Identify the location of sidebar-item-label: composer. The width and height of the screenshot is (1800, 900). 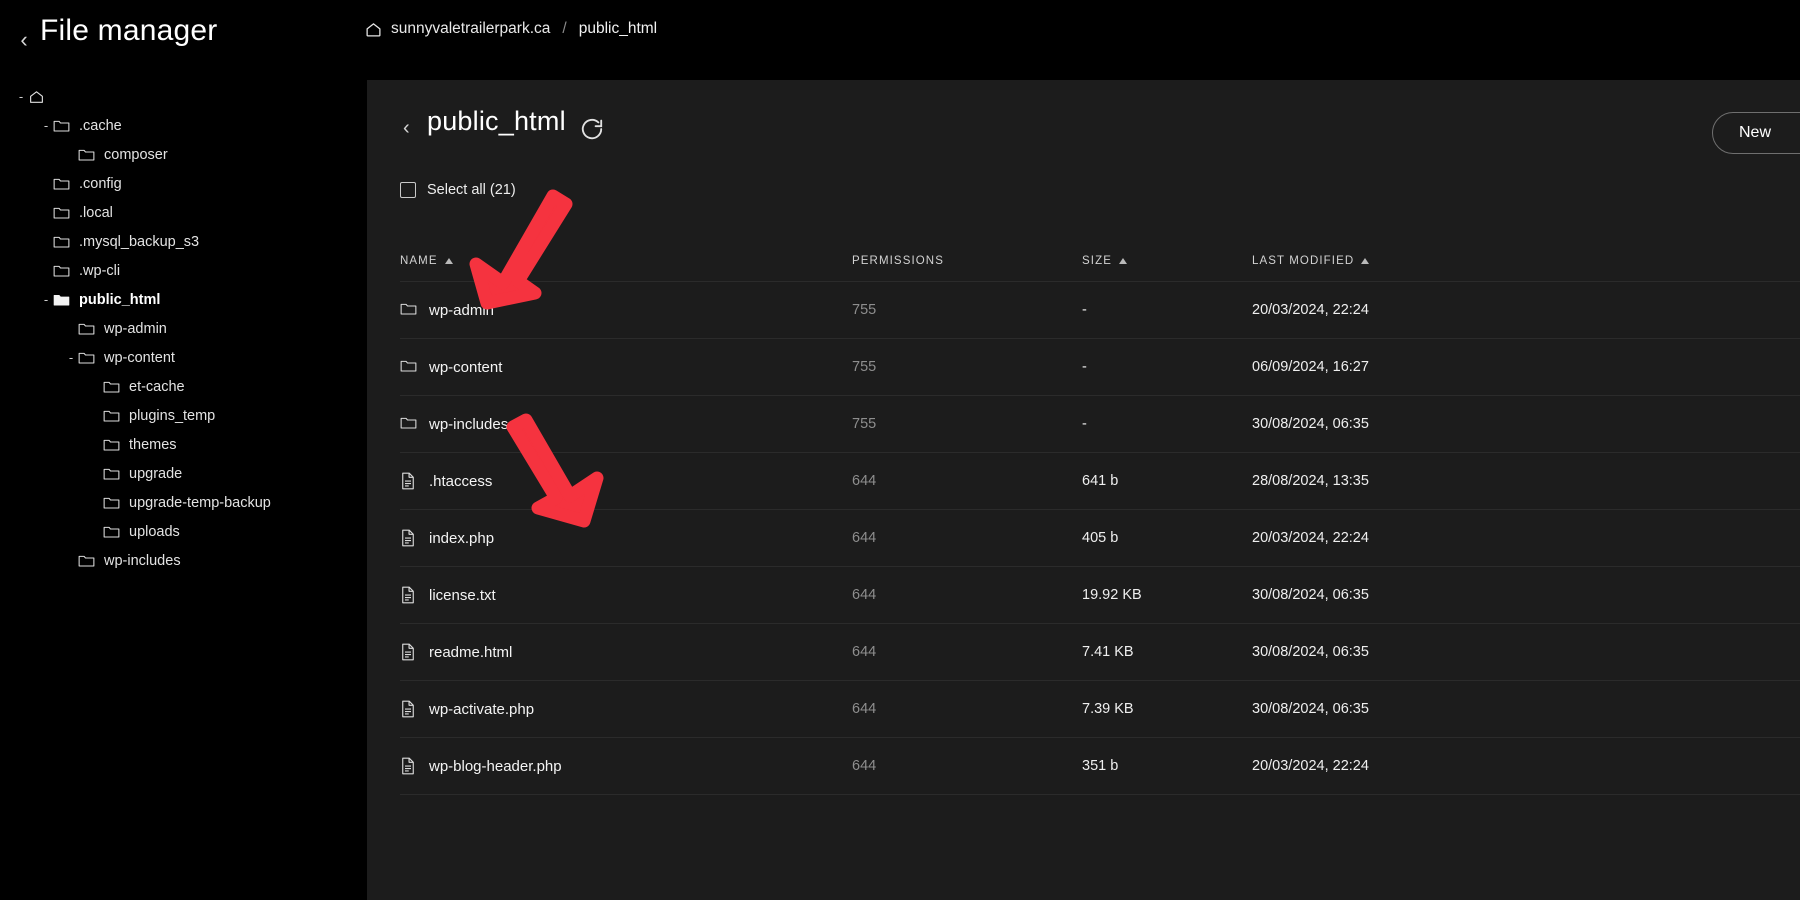
(136, 154).